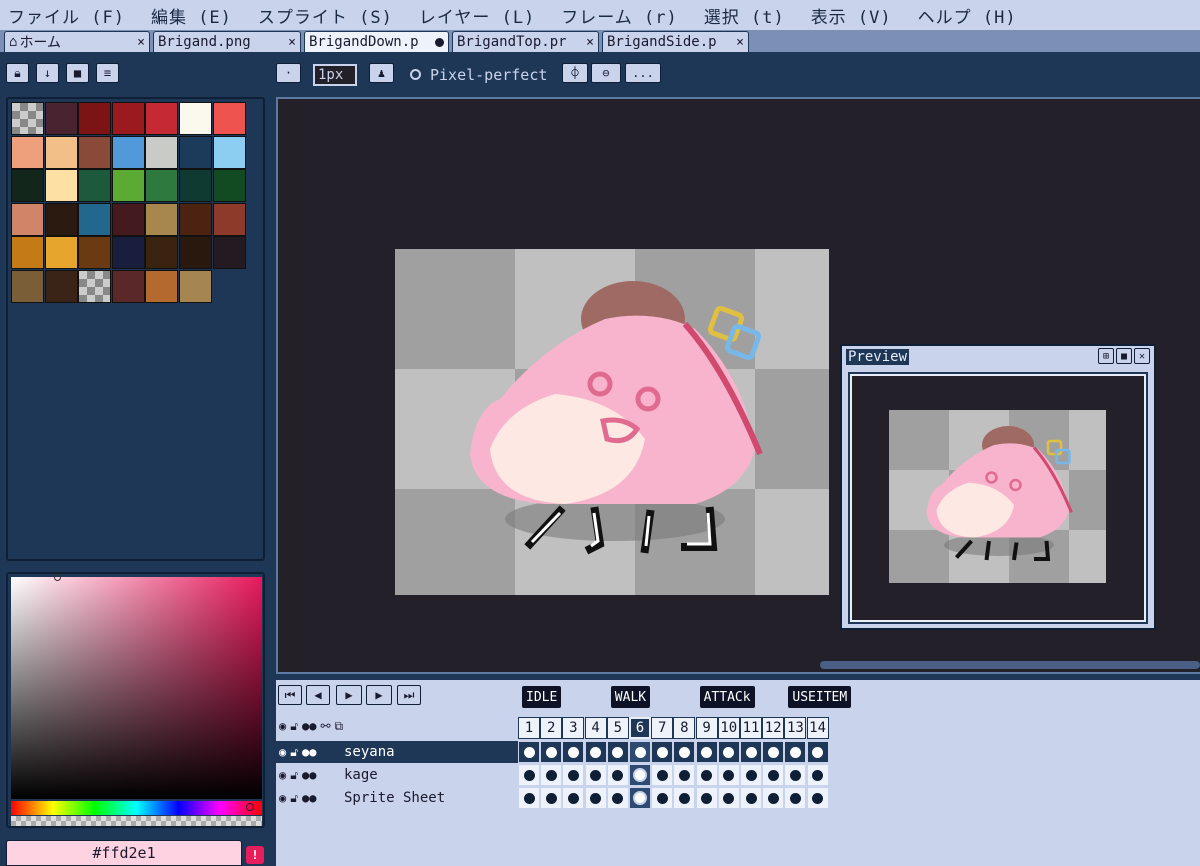  What do you see at coordinates (397, 752) in the screenshot?
I see `layer-row: ◉ 🔓︎ ●● seyana` at bounding box center [397, 752].